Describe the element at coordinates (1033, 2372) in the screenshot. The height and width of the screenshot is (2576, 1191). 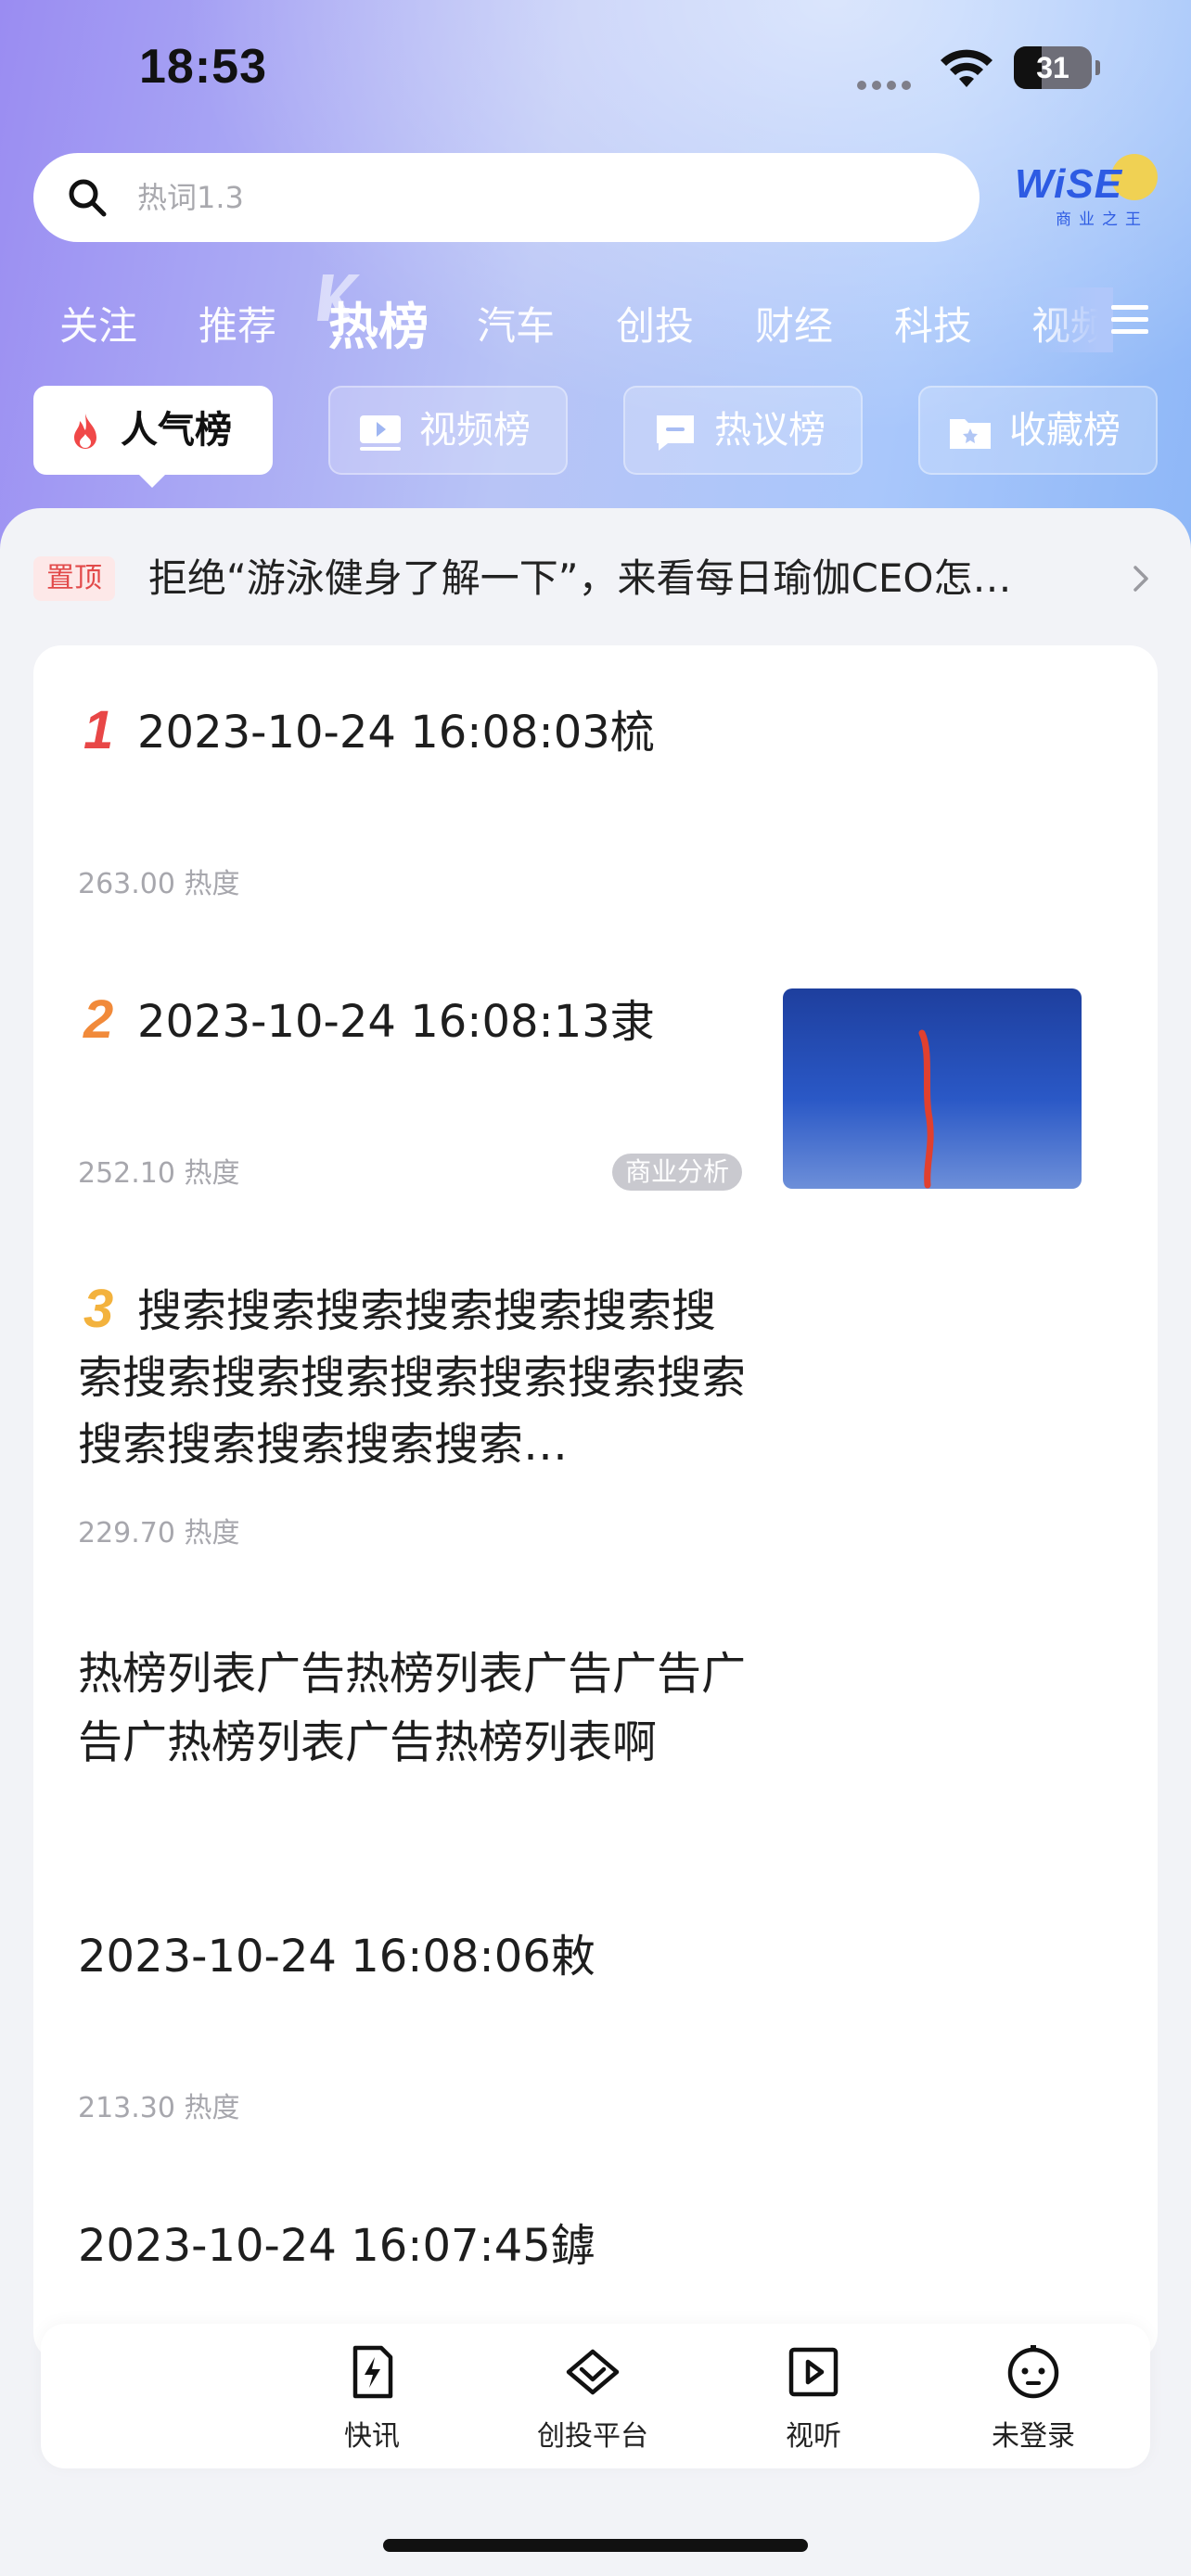
I see `user-icon` at that location.